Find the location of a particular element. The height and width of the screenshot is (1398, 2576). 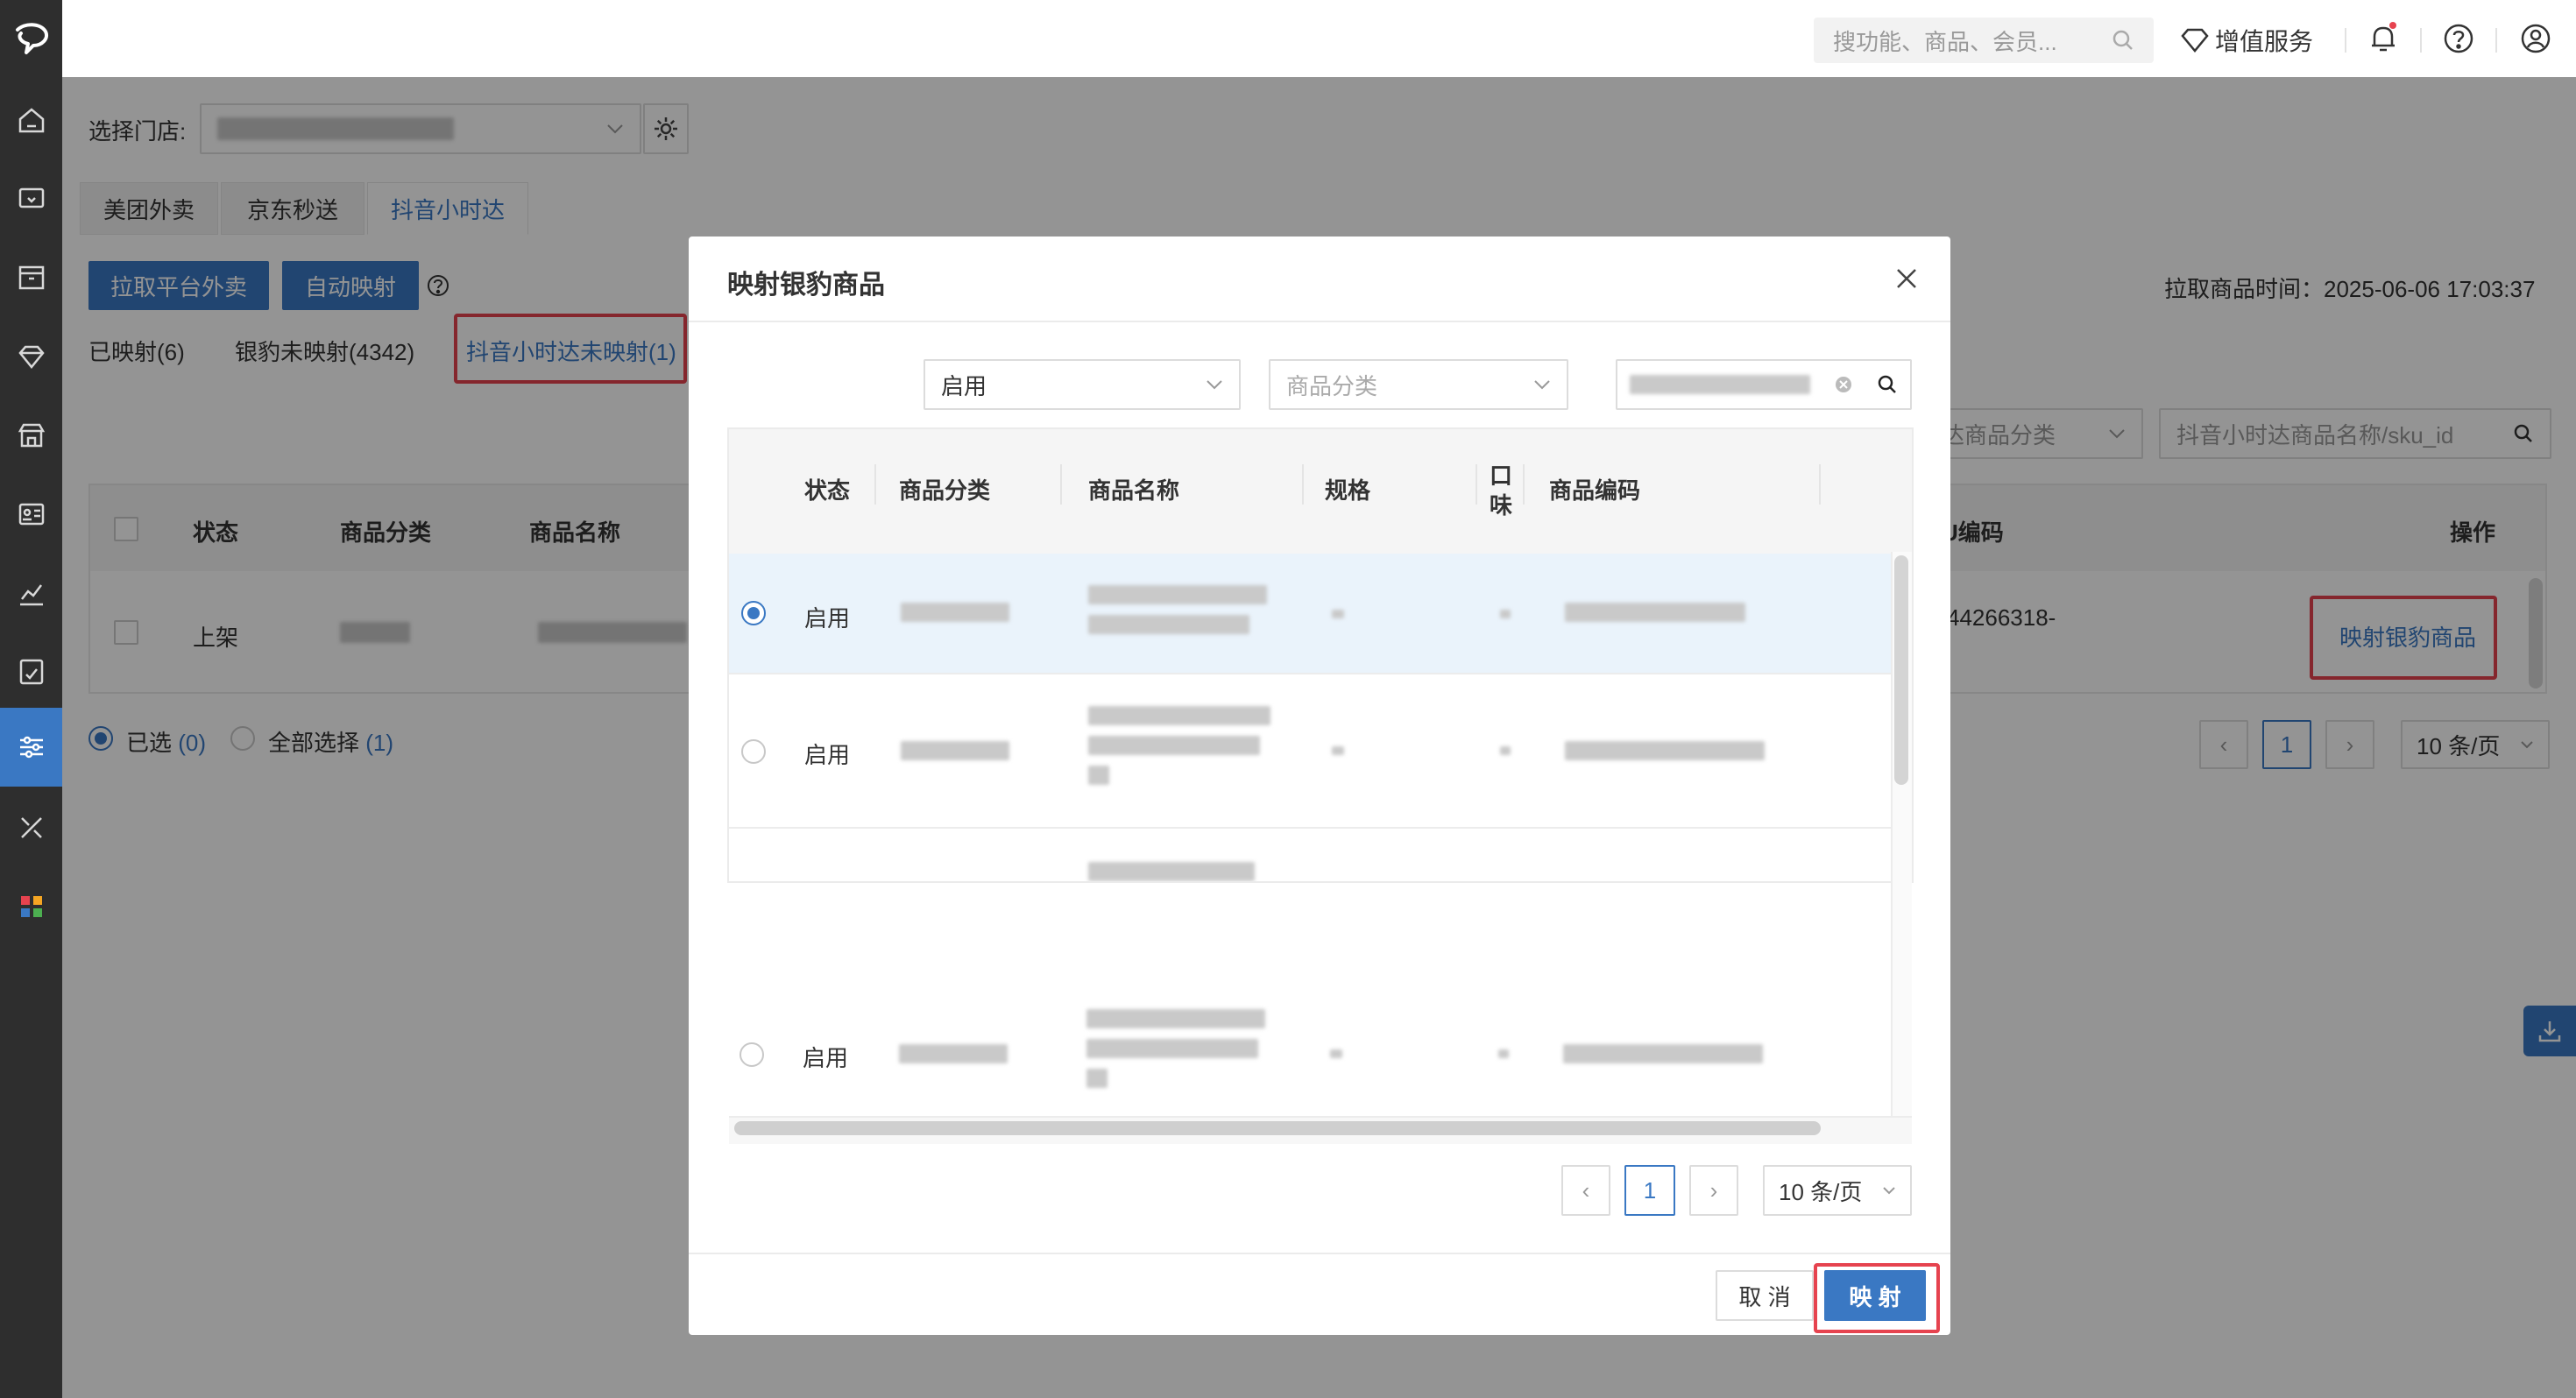

select-value: 启用 is located at coordinates (964, 385).